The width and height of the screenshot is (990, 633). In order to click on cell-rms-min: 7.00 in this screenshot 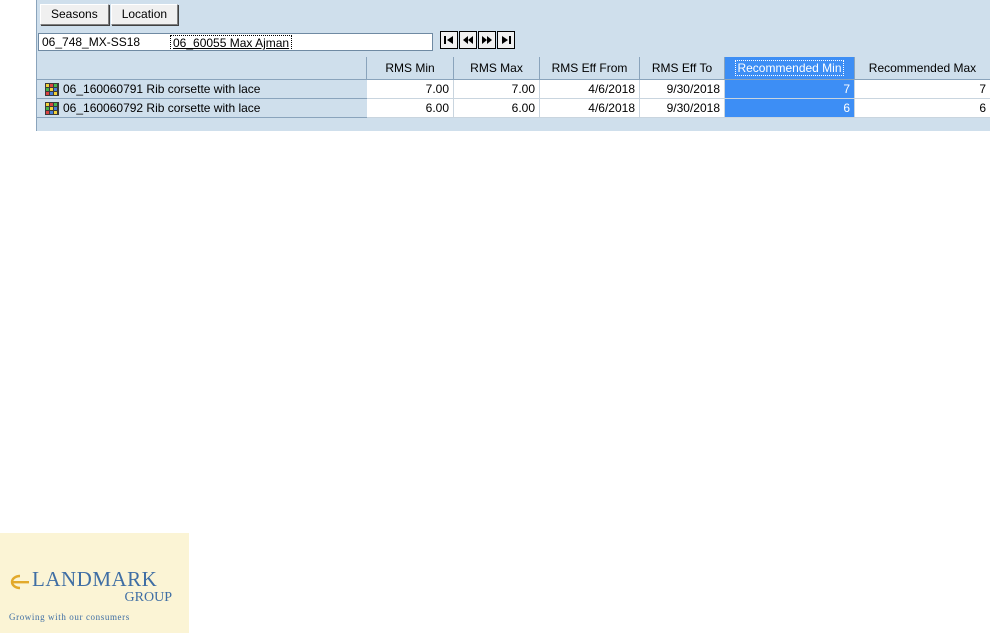, I will do `click(410, 89)`.